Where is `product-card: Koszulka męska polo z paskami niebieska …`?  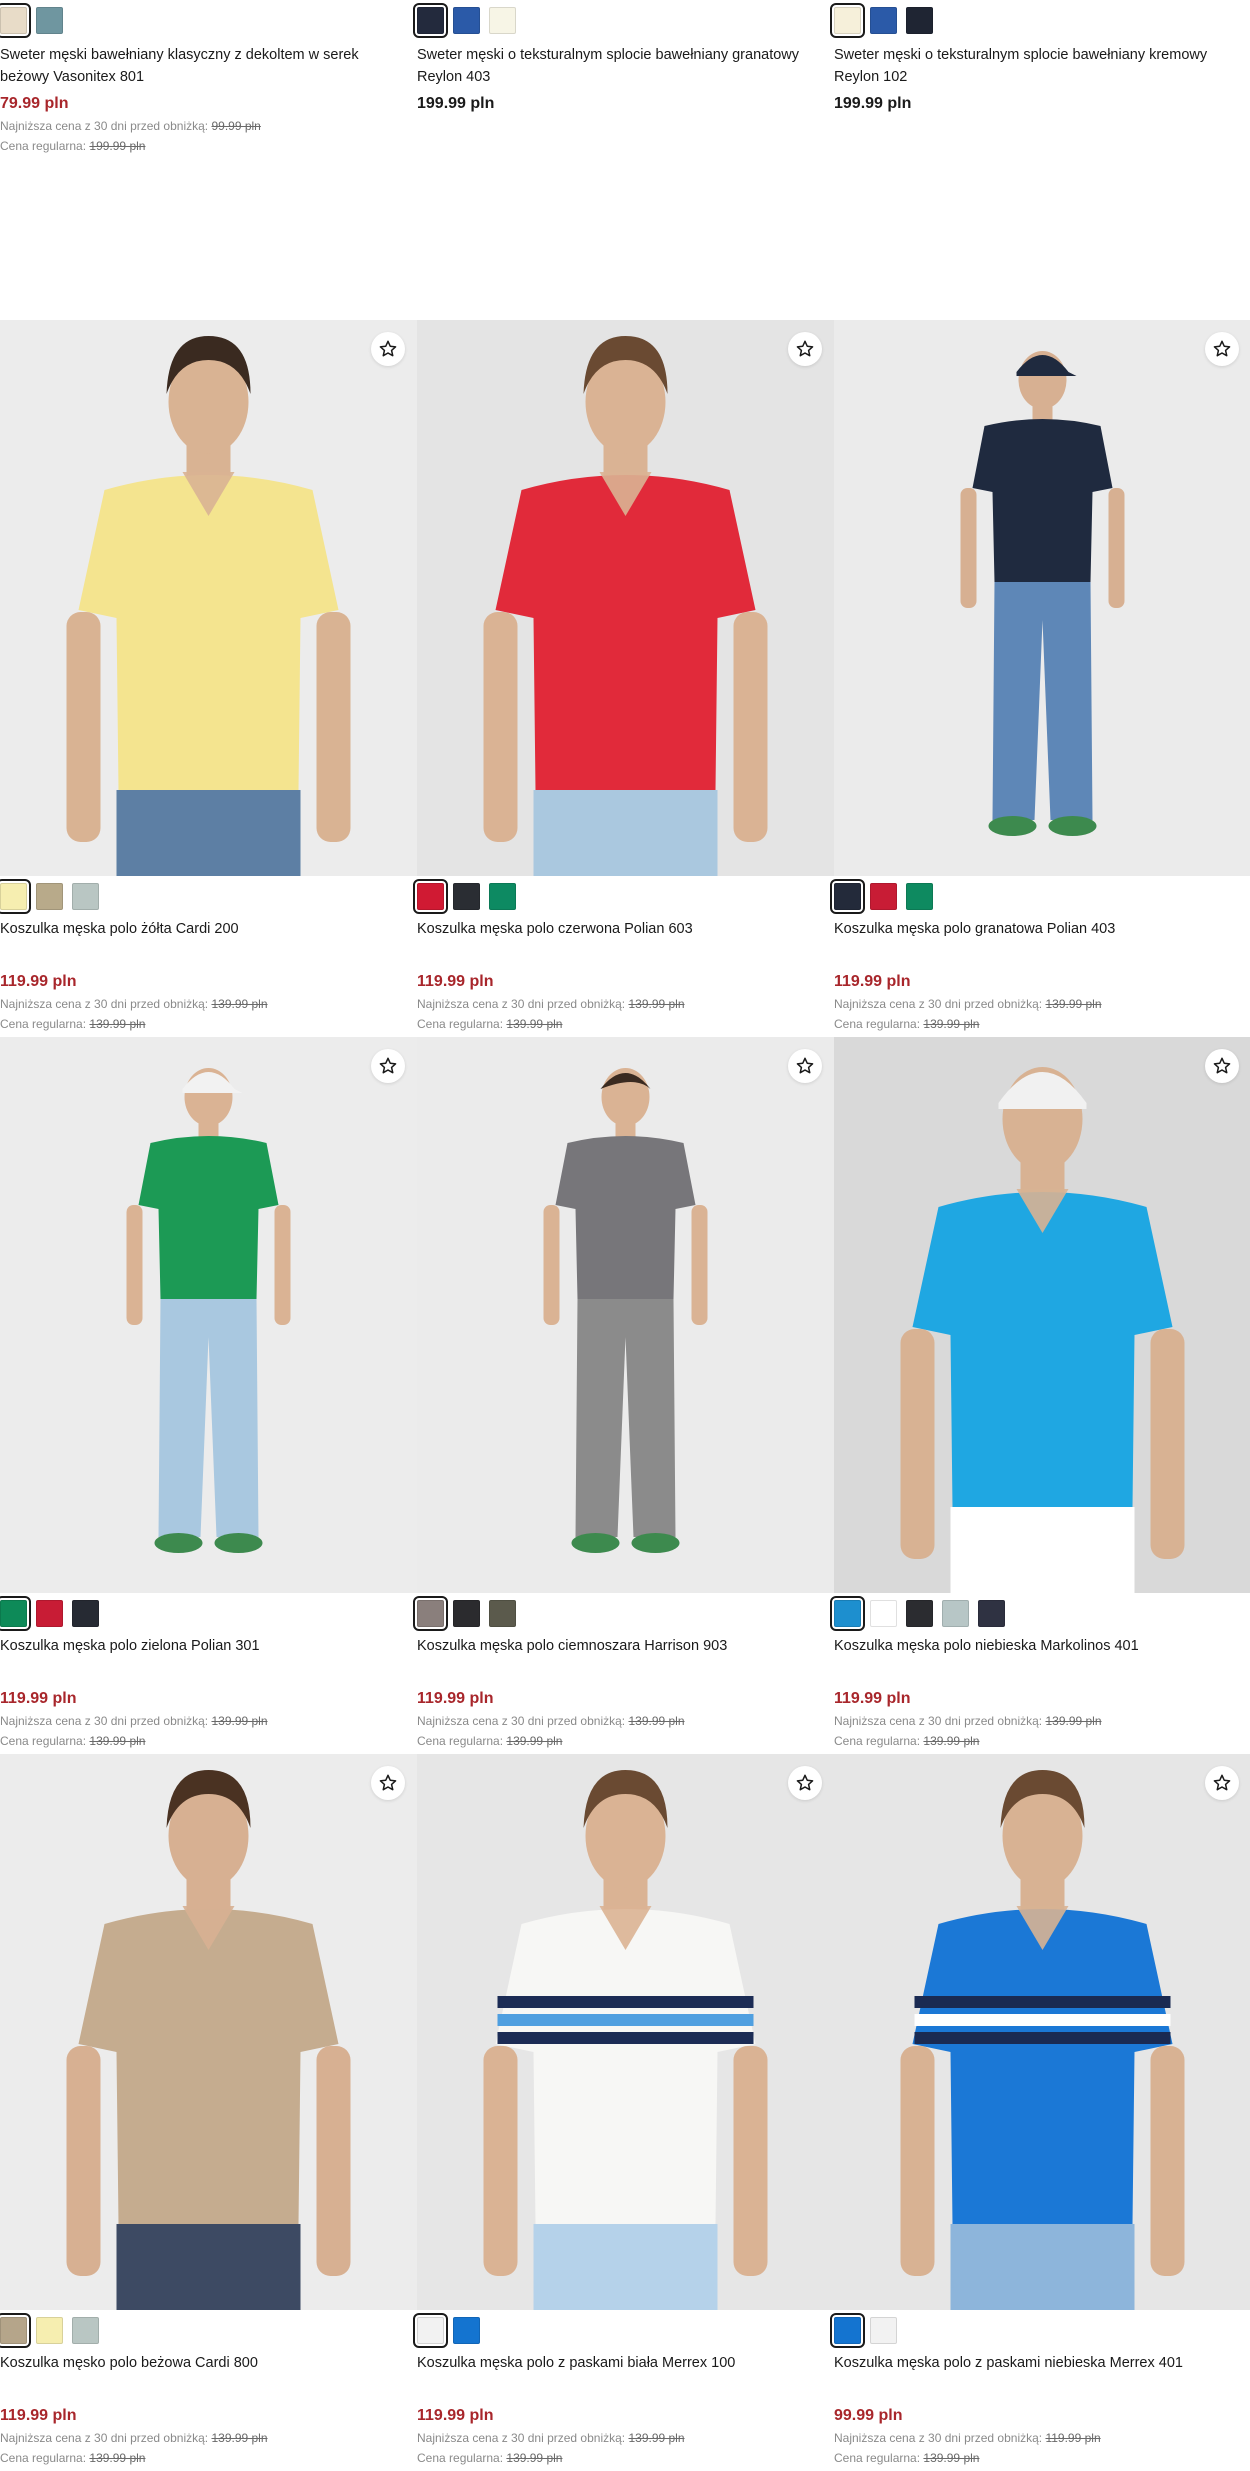
product-card: Koszulka męska polo z paskami niebieska … is located at coordinates (1040, 2111).